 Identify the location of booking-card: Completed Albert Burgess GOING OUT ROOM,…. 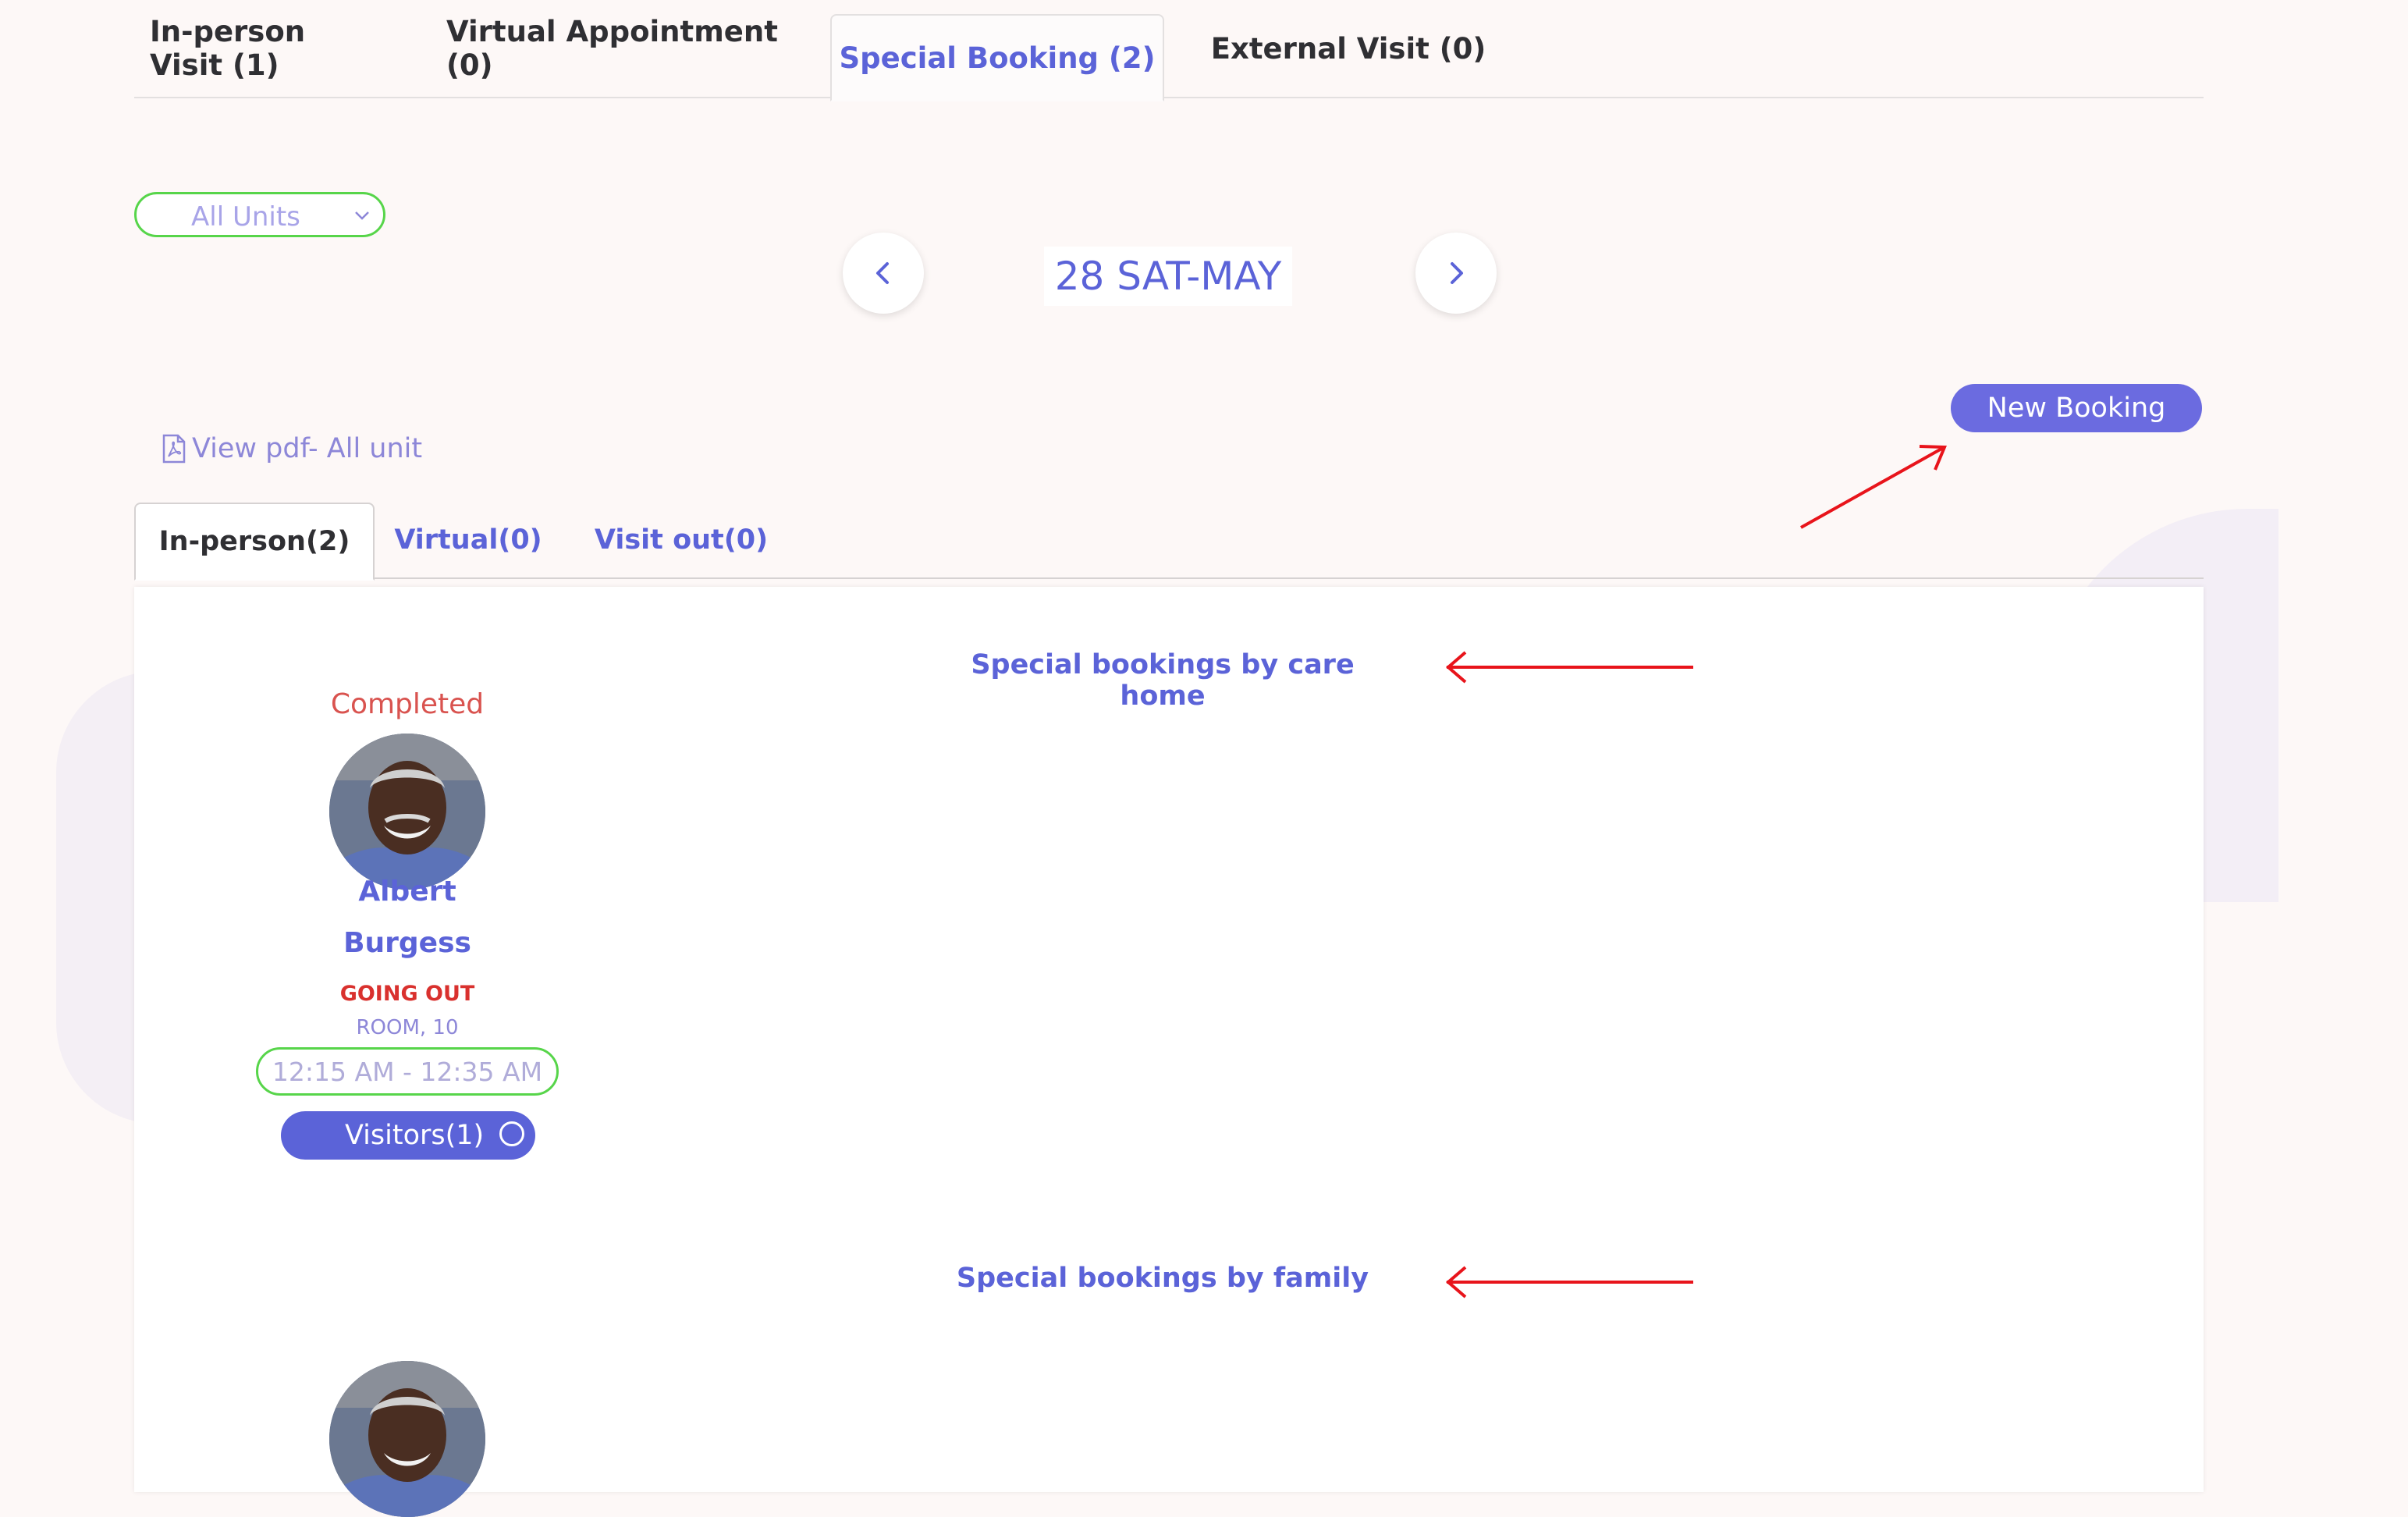
(407, 953).